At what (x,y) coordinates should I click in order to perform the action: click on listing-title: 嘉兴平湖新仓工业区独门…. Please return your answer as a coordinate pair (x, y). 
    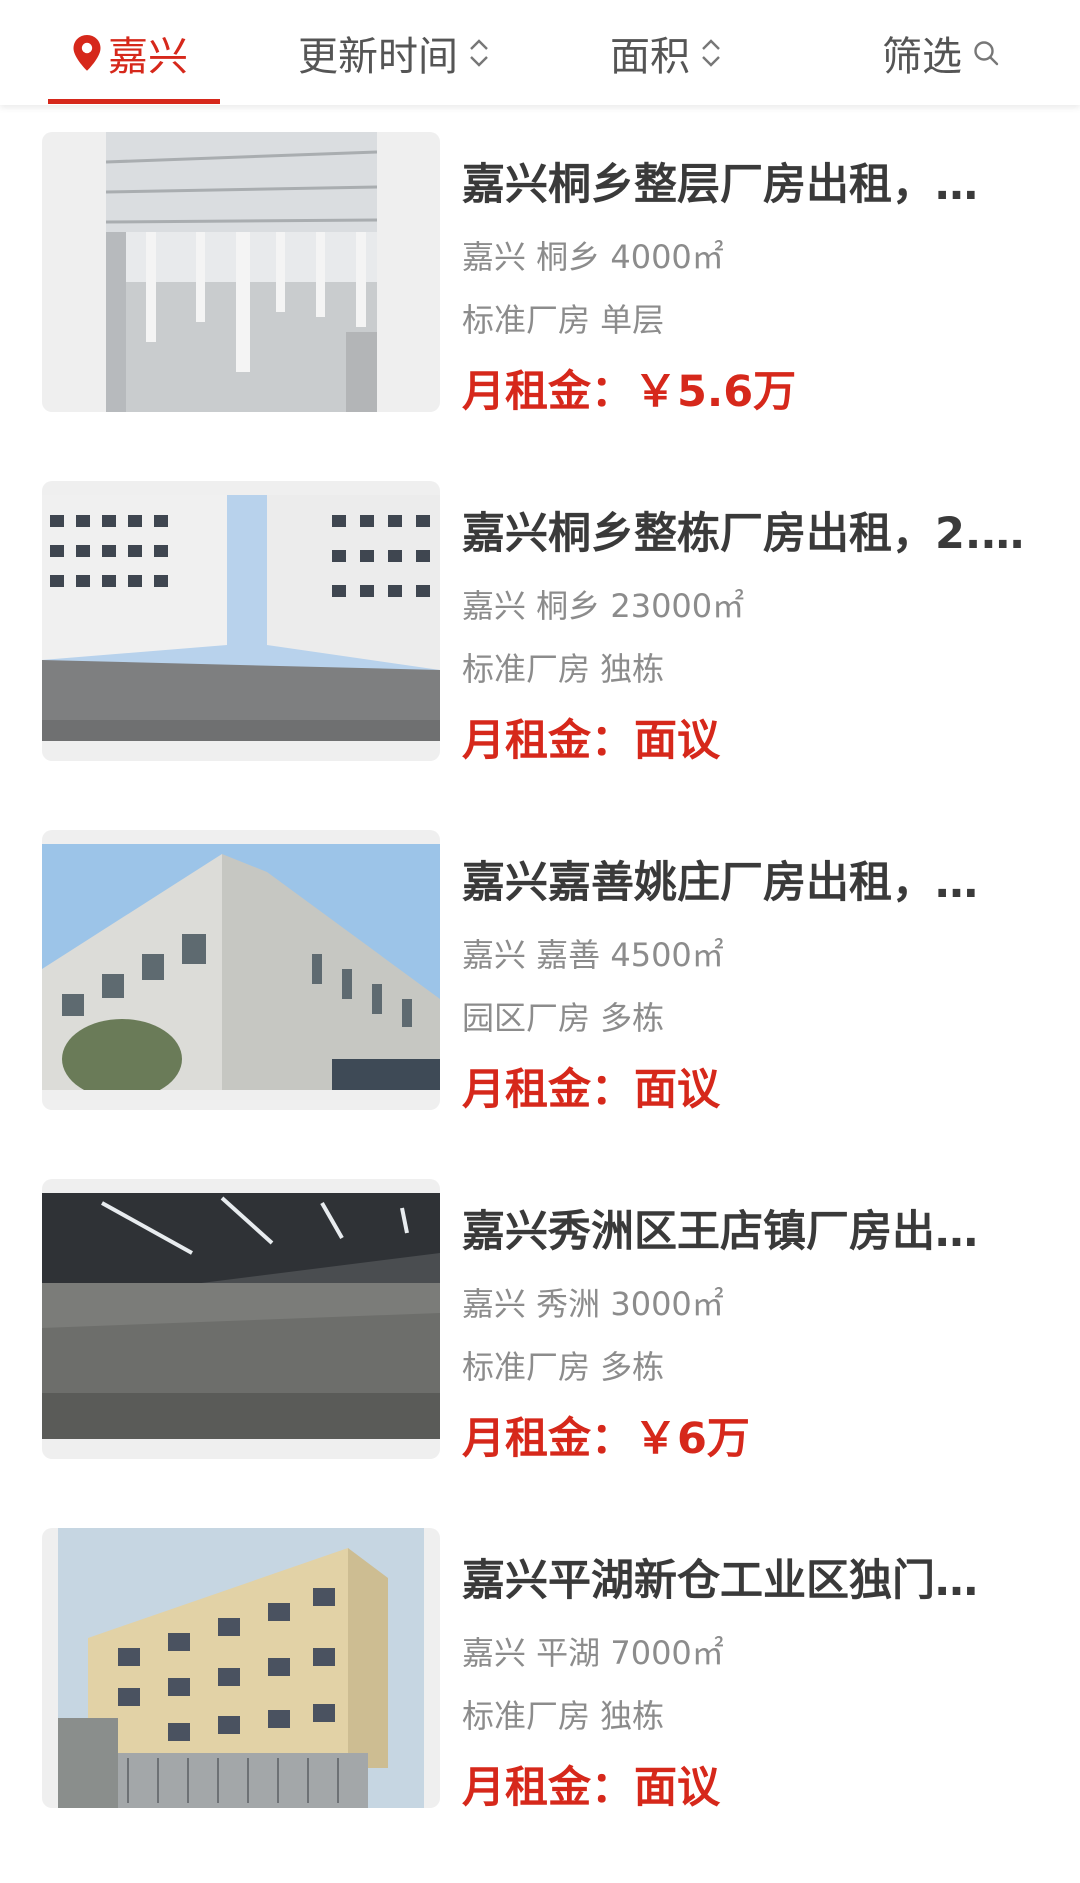
    Looking at the image, I should click on (720, 1581).